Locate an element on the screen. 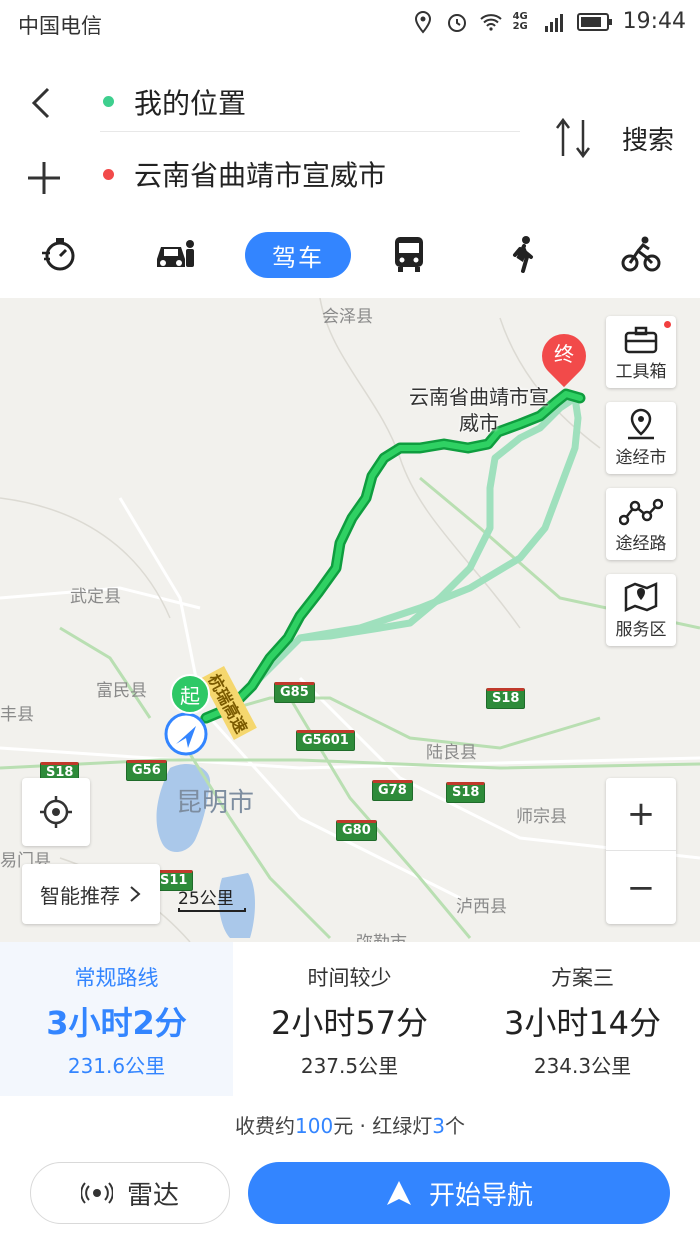 The width and height of the screenshot is (700, 1244). add-waypoint-icon is located at coordinates (44, 178).